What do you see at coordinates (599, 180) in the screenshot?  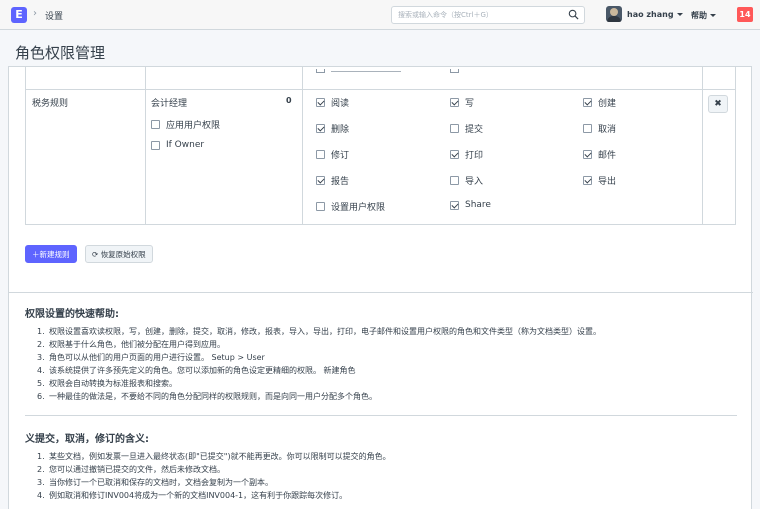 I see `permission-checkbox: 导出` at bounding box center [599, 180].